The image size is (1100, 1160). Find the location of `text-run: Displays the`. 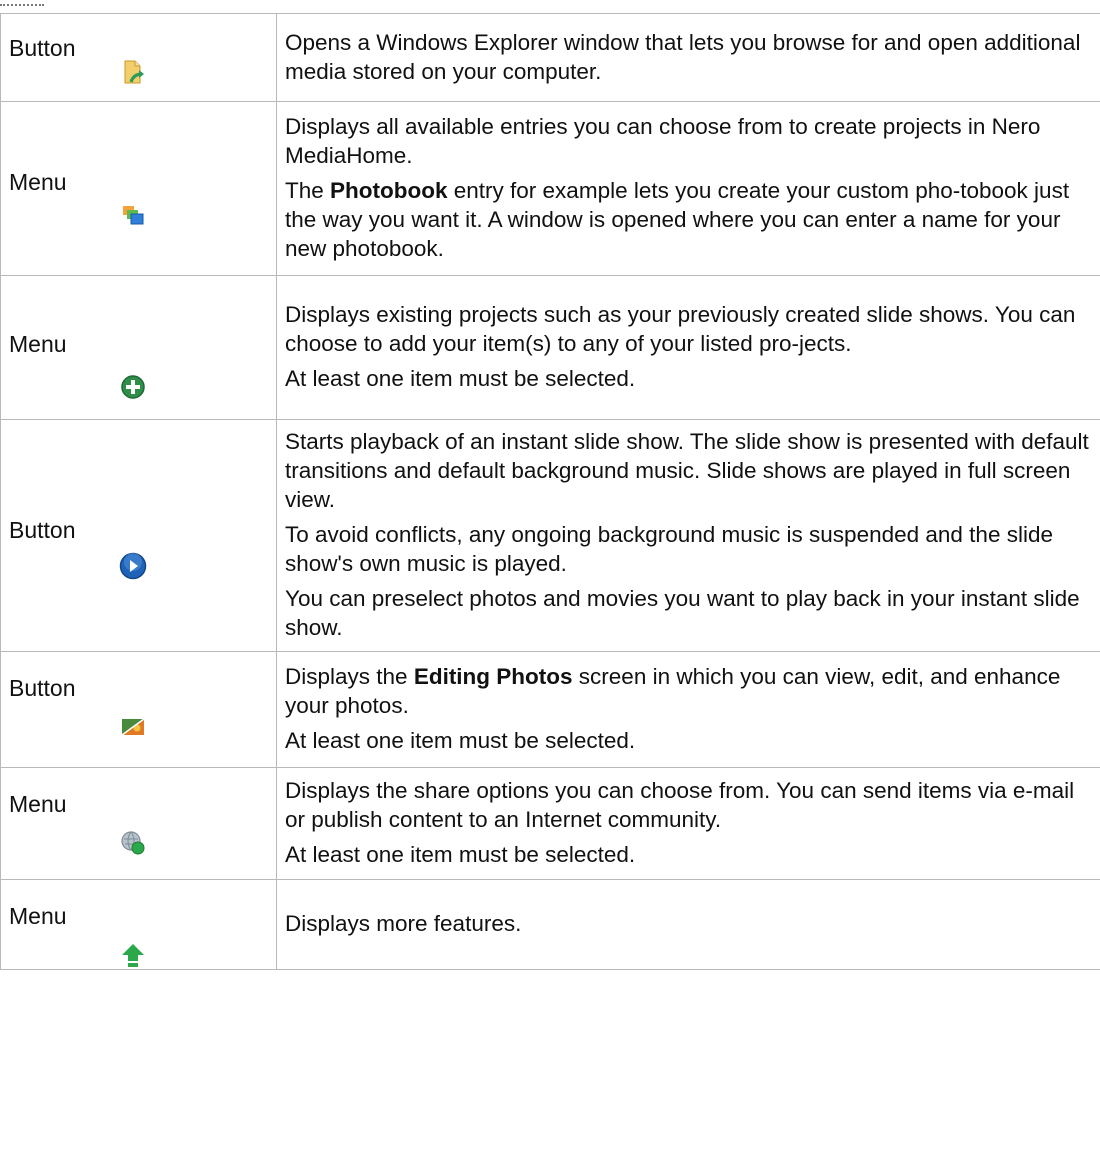

text-run: Displays the is located at coordinates (349, 676).